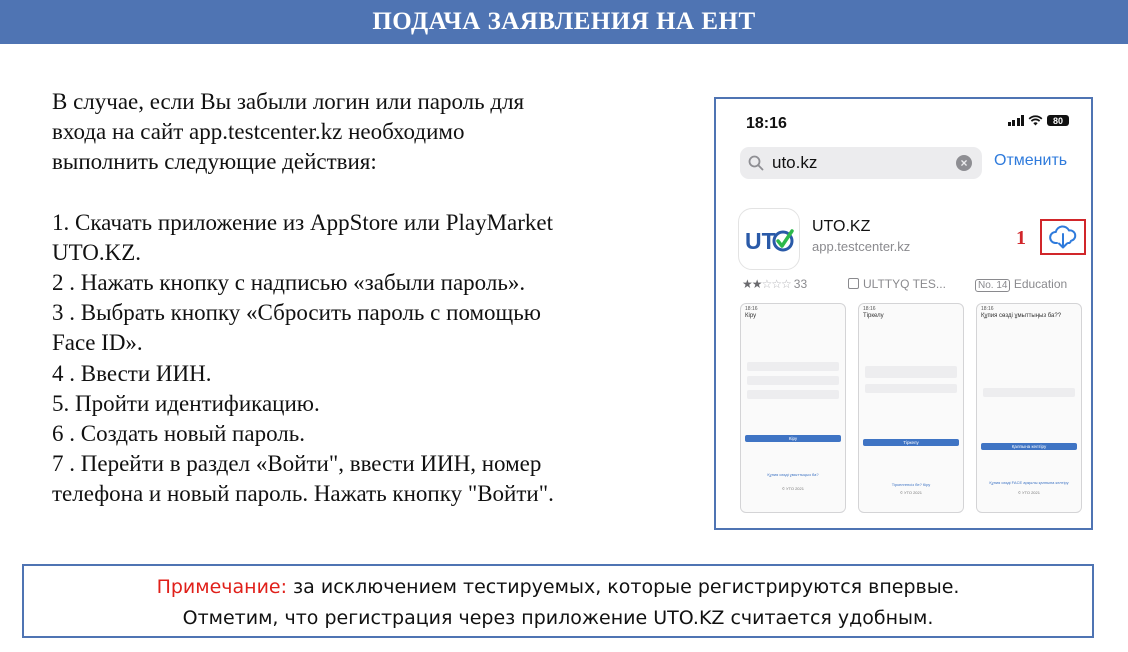  What do you see at coordinates (911, 442) in the screenshot?
I see `preview-button: Тіркелу` at bounding box center [911, 442].